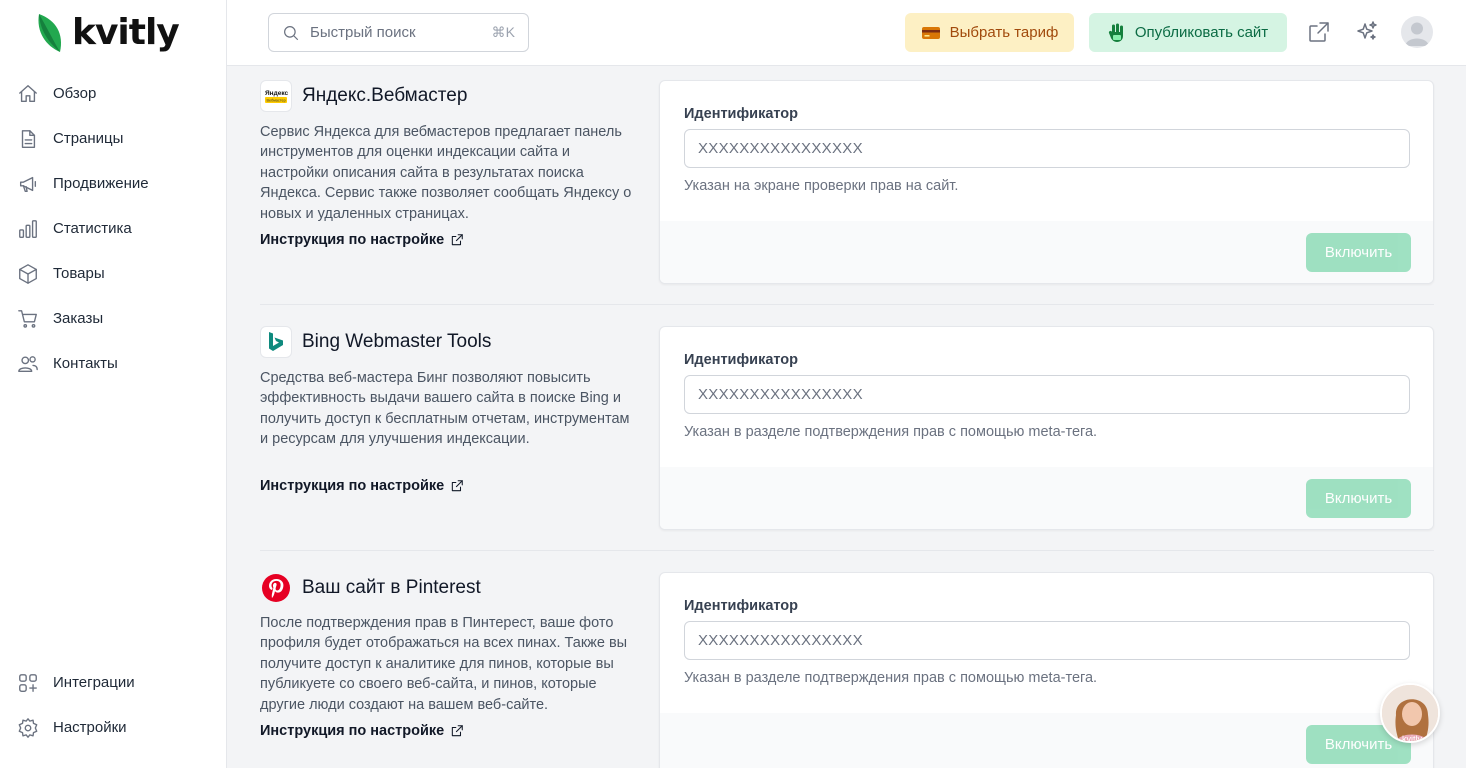 The image size is (1466, 768). I want to click on sidebar-item-products: Товары, so click(113, 273).